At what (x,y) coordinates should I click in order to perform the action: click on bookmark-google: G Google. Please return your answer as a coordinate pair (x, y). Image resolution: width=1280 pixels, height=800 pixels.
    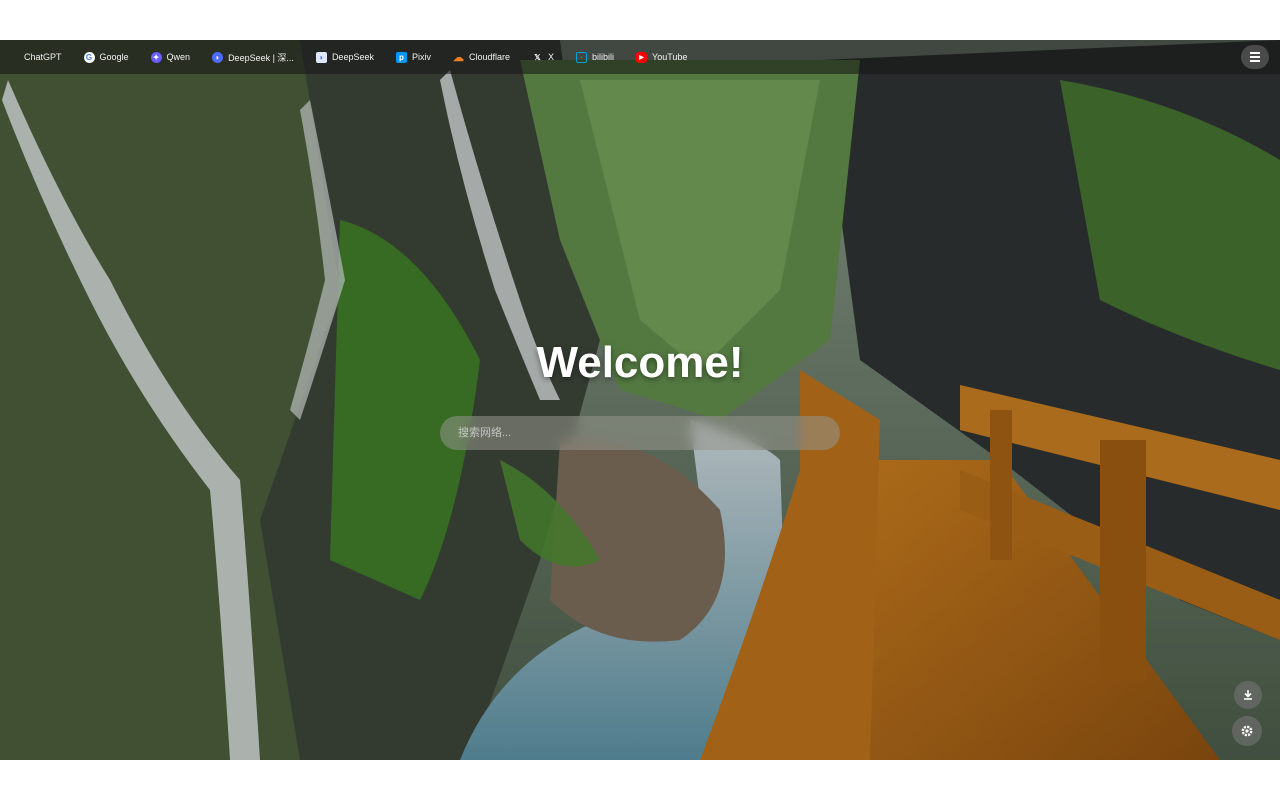
    Looking at the image, I should click on (106, 57).